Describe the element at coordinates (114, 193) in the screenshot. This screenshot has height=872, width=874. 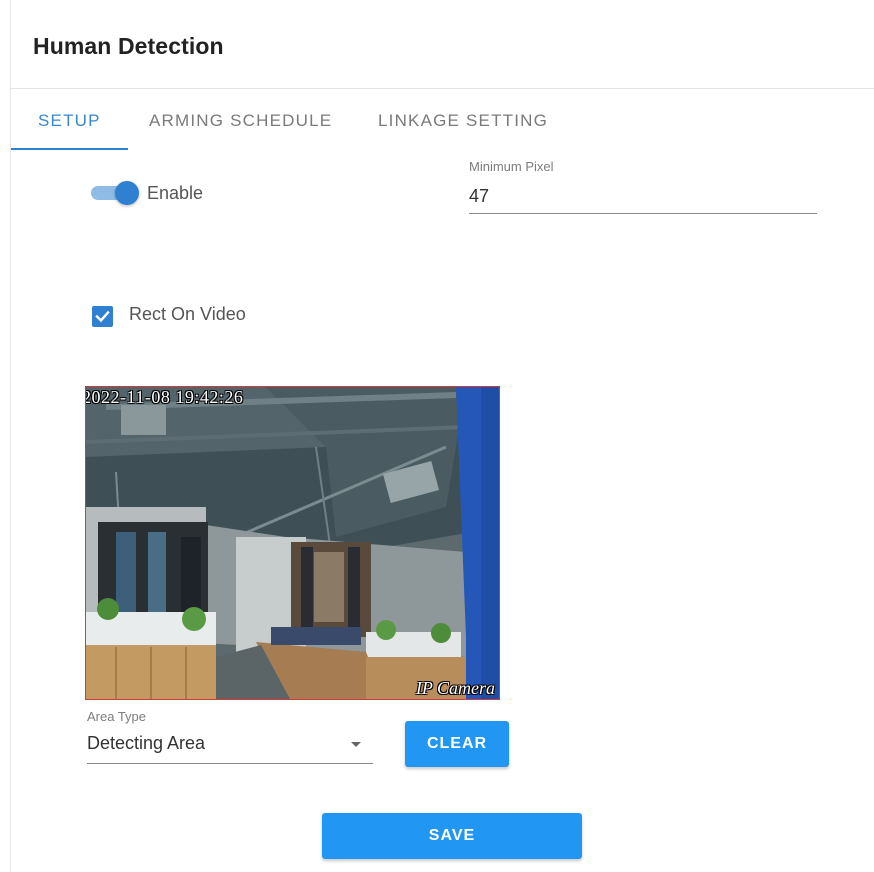
I see `enable-toggle` at that location.